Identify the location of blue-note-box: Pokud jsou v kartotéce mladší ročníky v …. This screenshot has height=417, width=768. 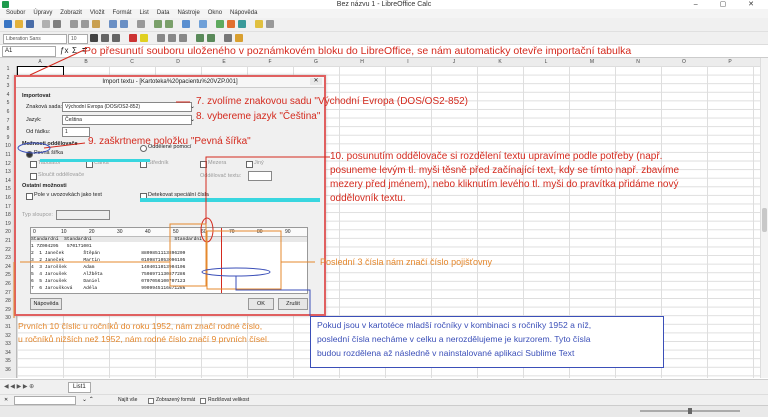
(487, 342).